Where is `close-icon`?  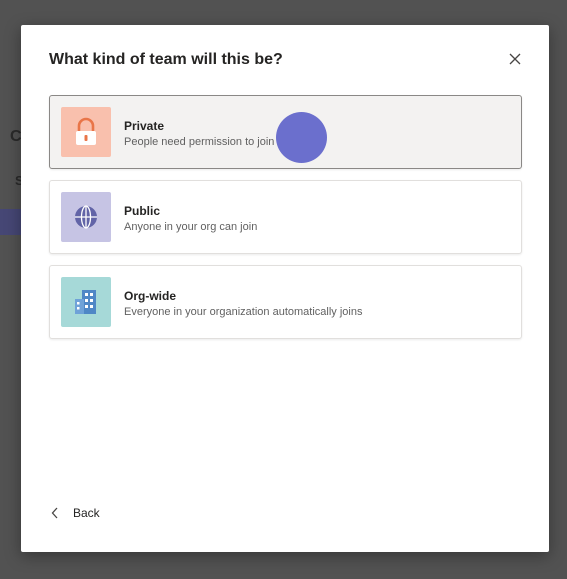
close-icon is located at coordinates (515, 59).